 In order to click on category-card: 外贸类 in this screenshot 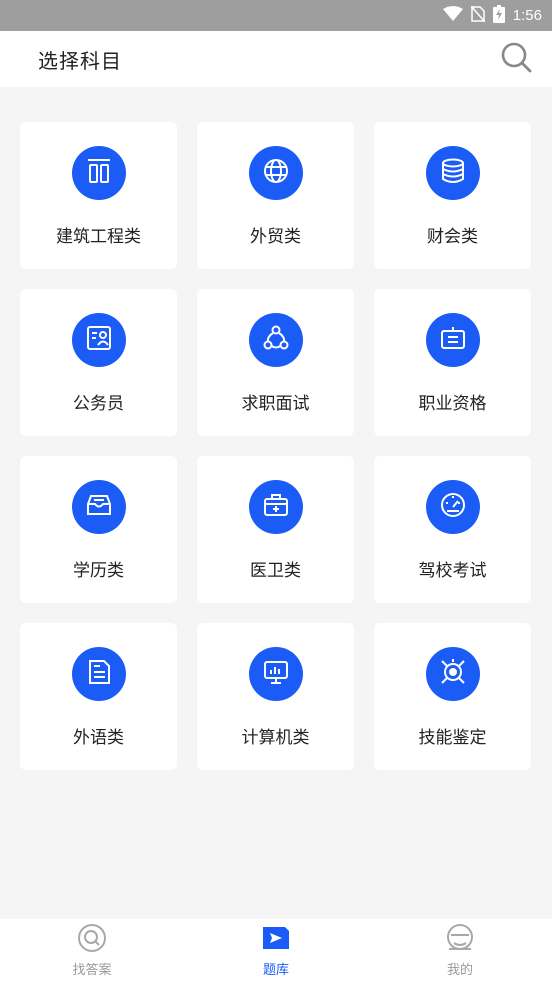, I will do `click(275, 195)`.